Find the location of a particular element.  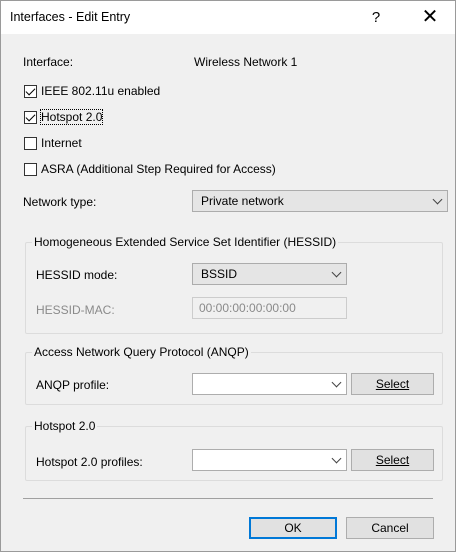

anqp-select-label: Select is located at coordinates (392, 384).